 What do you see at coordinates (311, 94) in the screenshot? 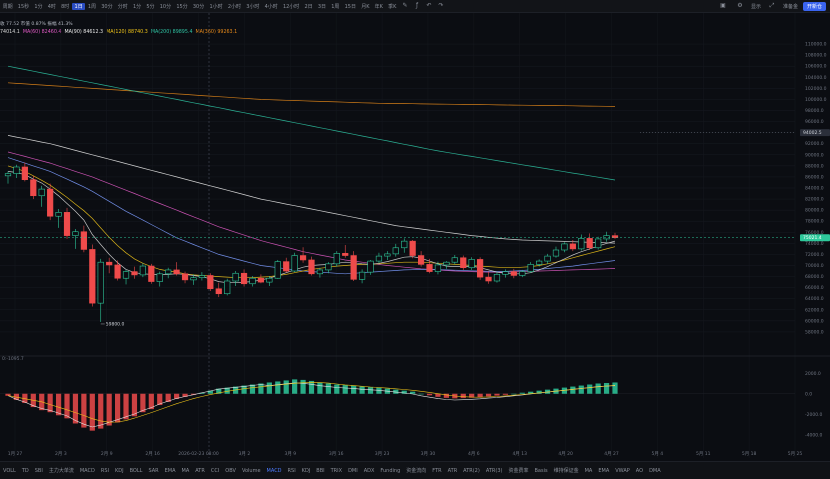
I see `ma-line` at bounding box center [311, 94].